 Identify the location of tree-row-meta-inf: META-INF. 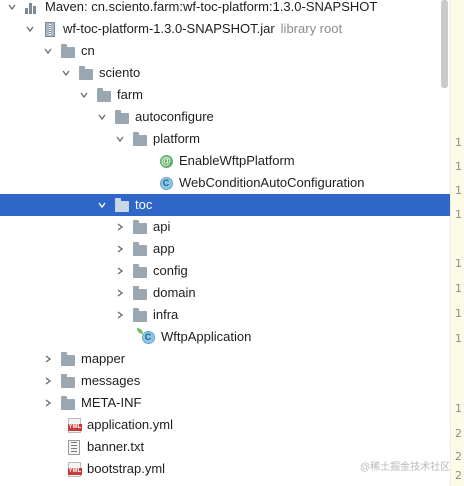
(225, 403).